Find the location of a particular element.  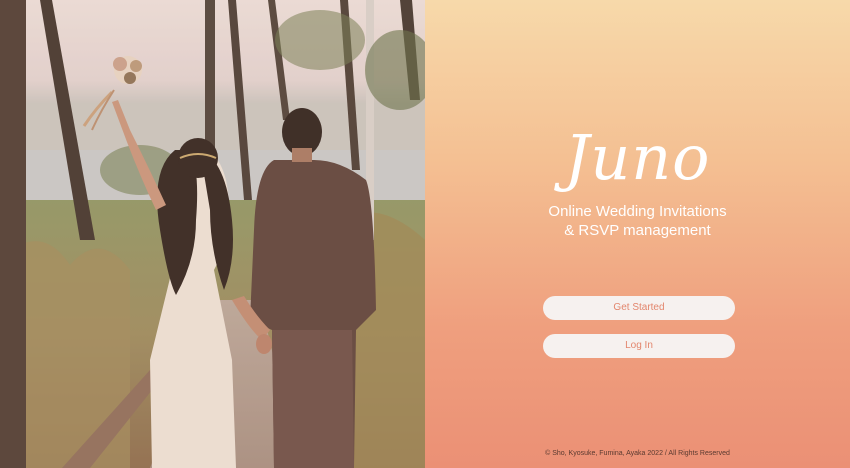

log-in-button: Log In is located at coordinates (639, 346).